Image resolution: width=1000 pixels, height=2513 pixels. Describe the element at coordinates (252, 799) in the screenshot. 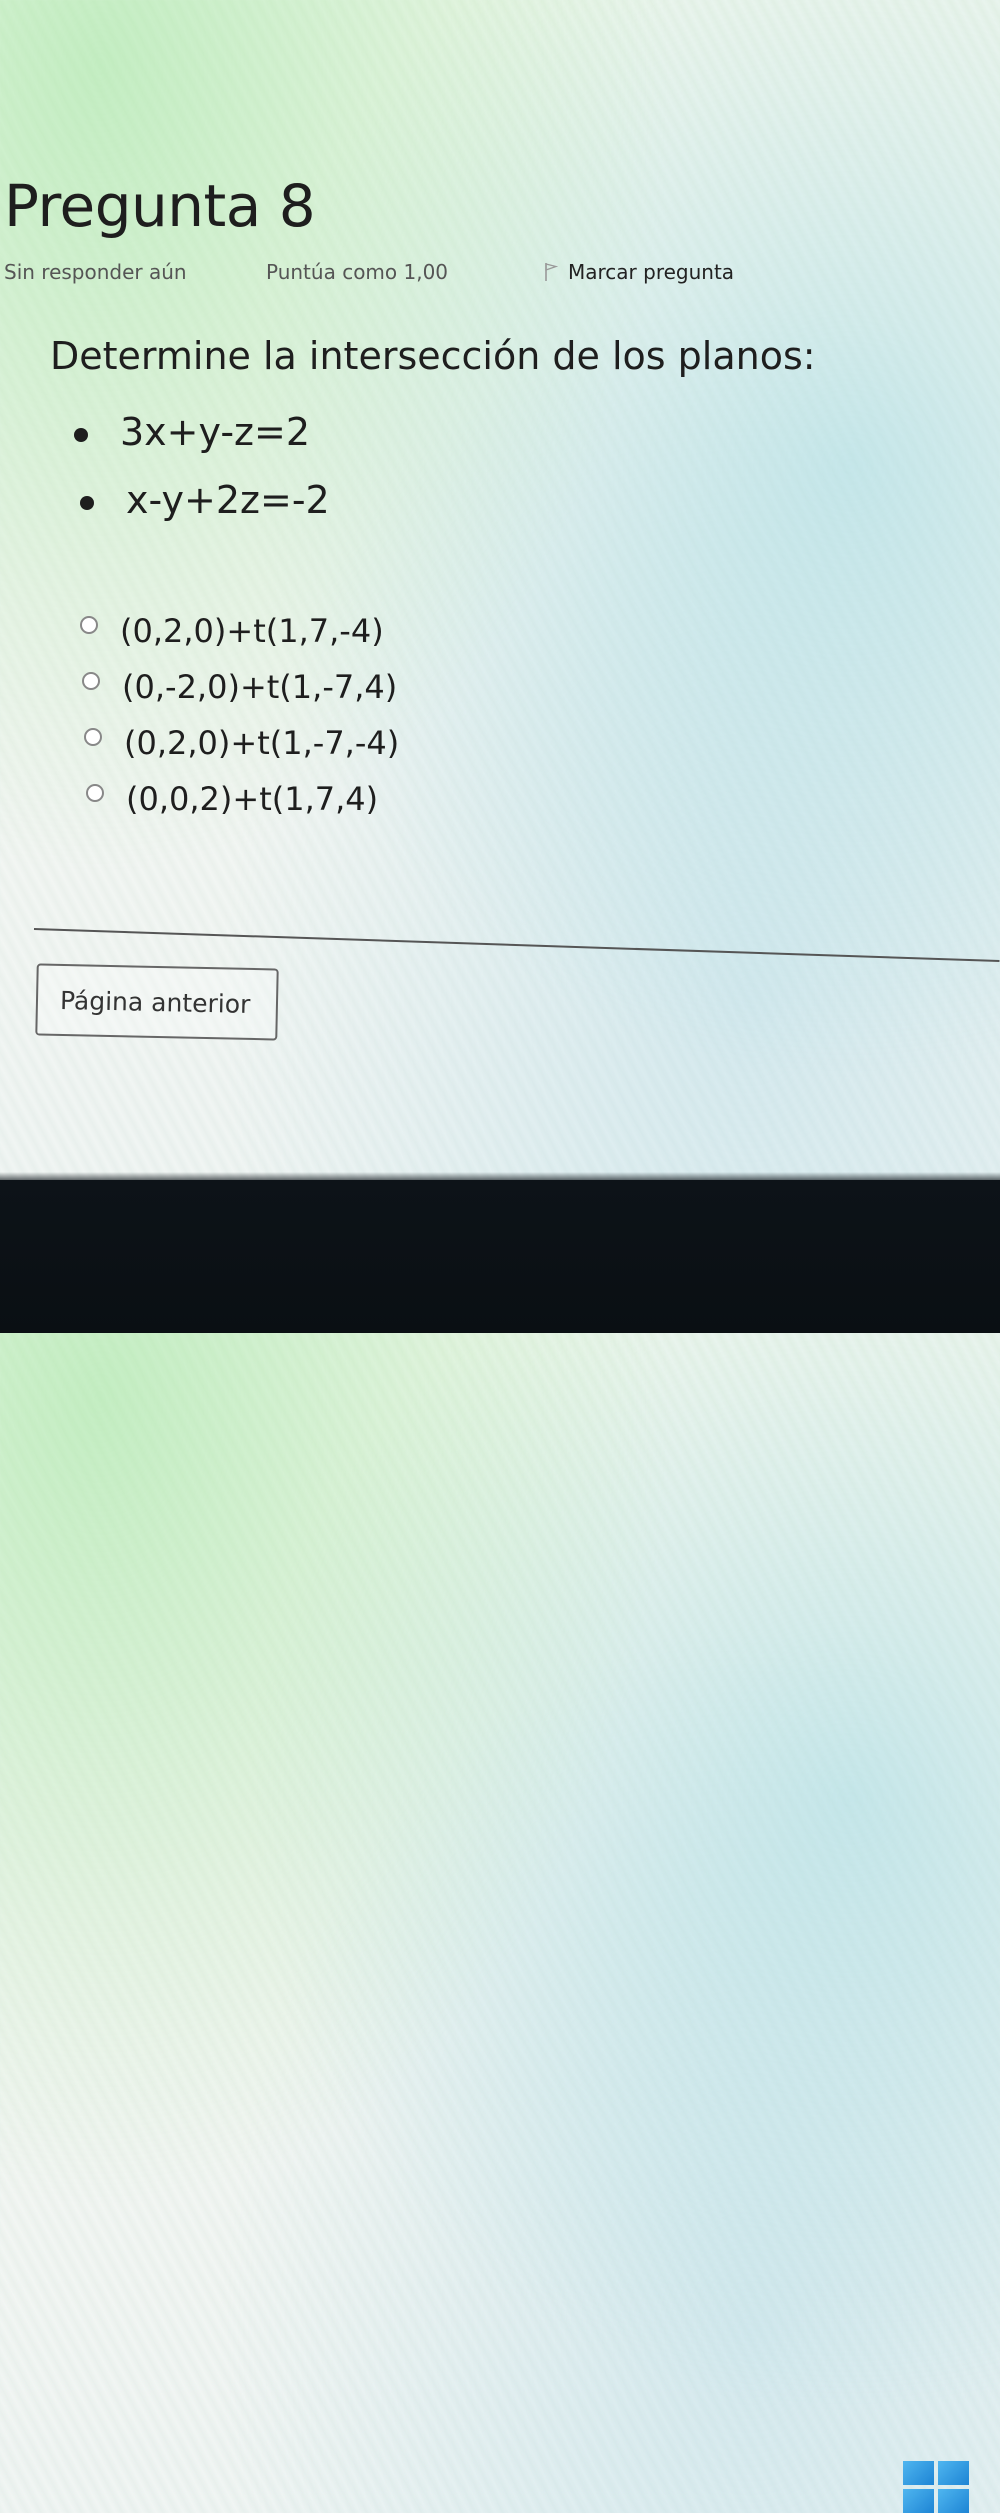

I see `answer-option-label: (0,0,2)+t(1,7,4)` at that location.